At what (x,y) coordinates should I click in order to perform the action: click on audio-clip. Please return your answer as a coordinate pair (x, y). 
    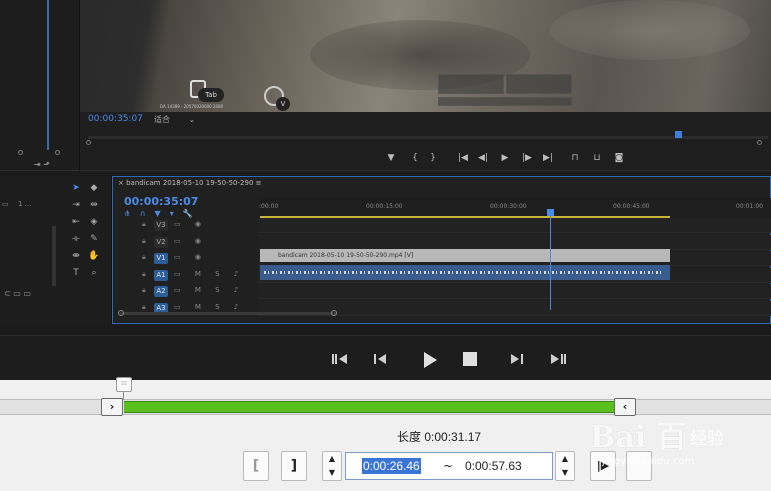
    Looking at the image, I should click on (465, 272).